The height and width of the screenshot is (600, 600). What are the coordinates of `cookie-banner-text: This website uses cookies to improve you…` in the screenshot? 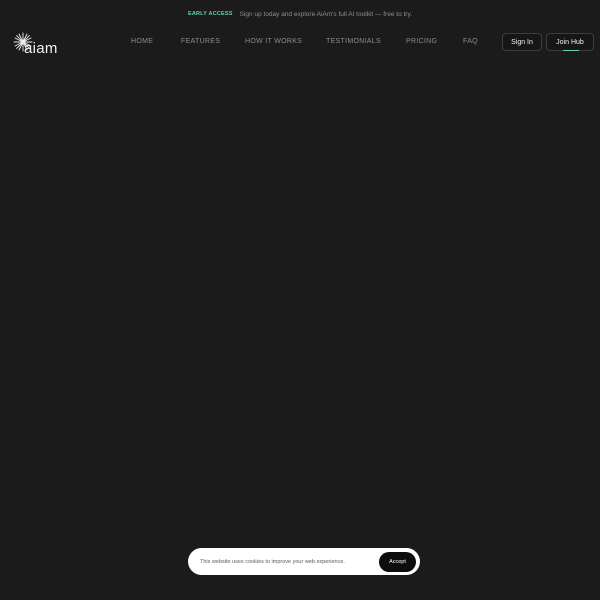 It's located at (272, 561).